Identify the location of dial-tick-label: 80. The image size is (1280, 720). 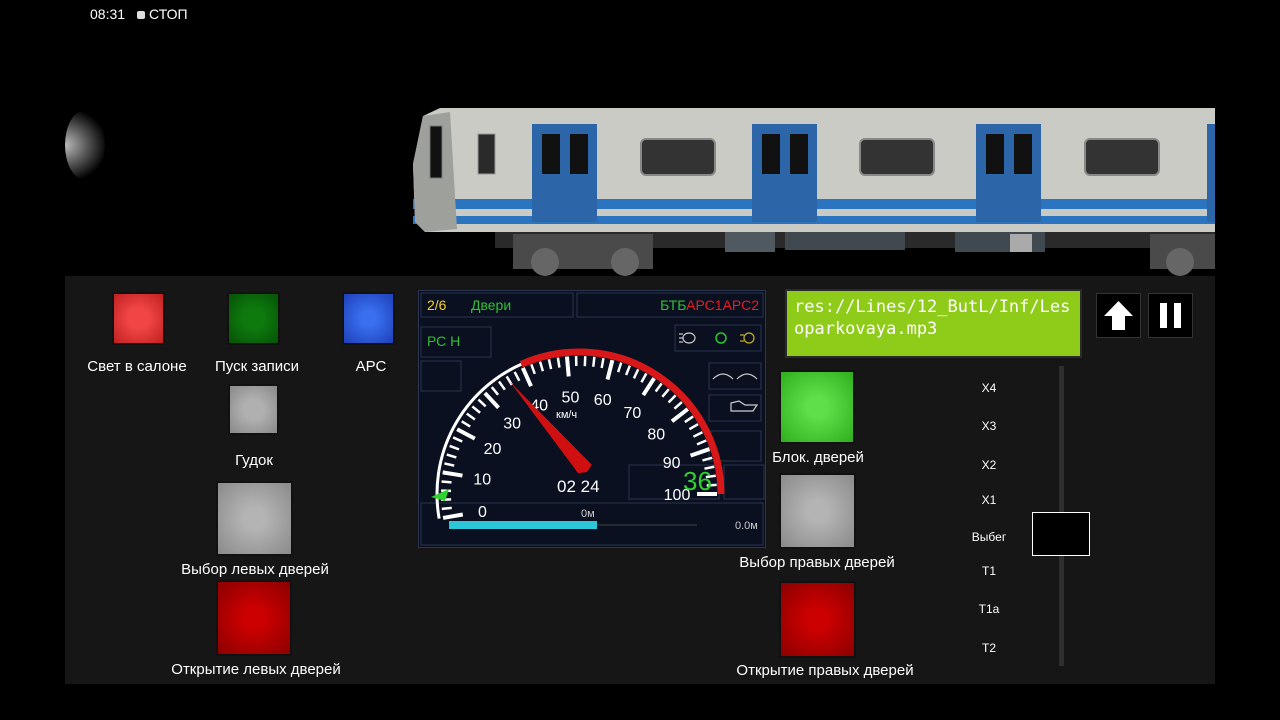
(656, 435).